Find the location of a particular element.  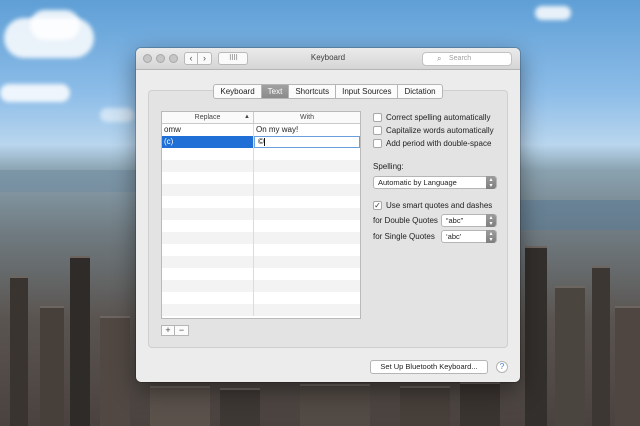

tab-shortcuts: Shortcuts is located at coordinates (313, 91).